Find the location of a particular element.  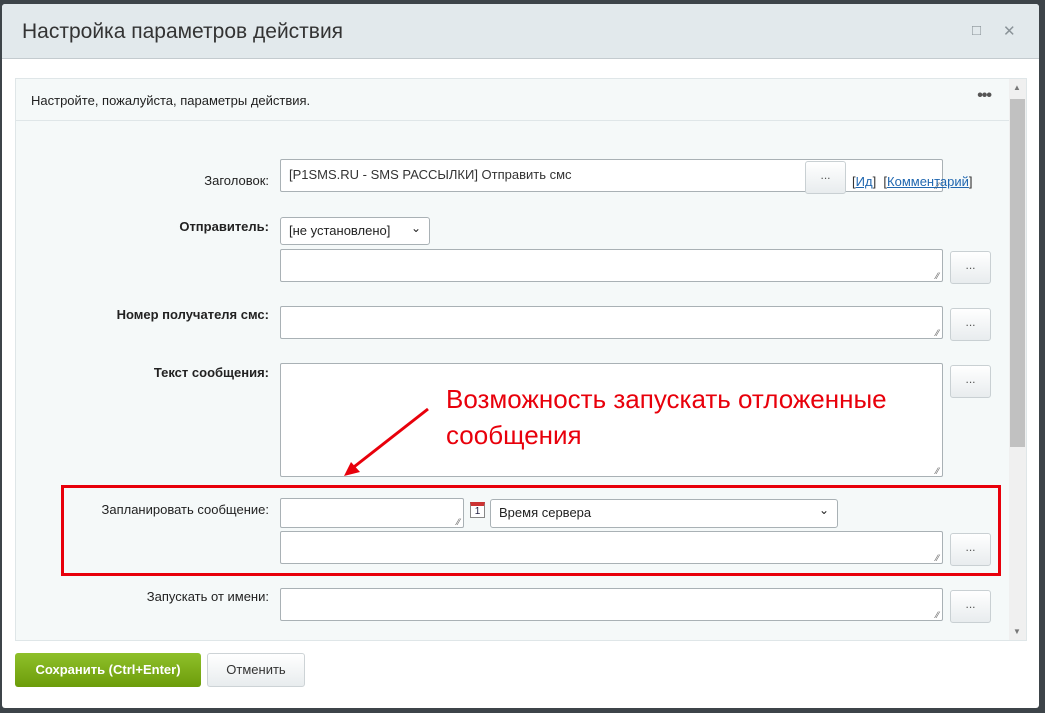

sender-input is located at coordinates (611, 265).